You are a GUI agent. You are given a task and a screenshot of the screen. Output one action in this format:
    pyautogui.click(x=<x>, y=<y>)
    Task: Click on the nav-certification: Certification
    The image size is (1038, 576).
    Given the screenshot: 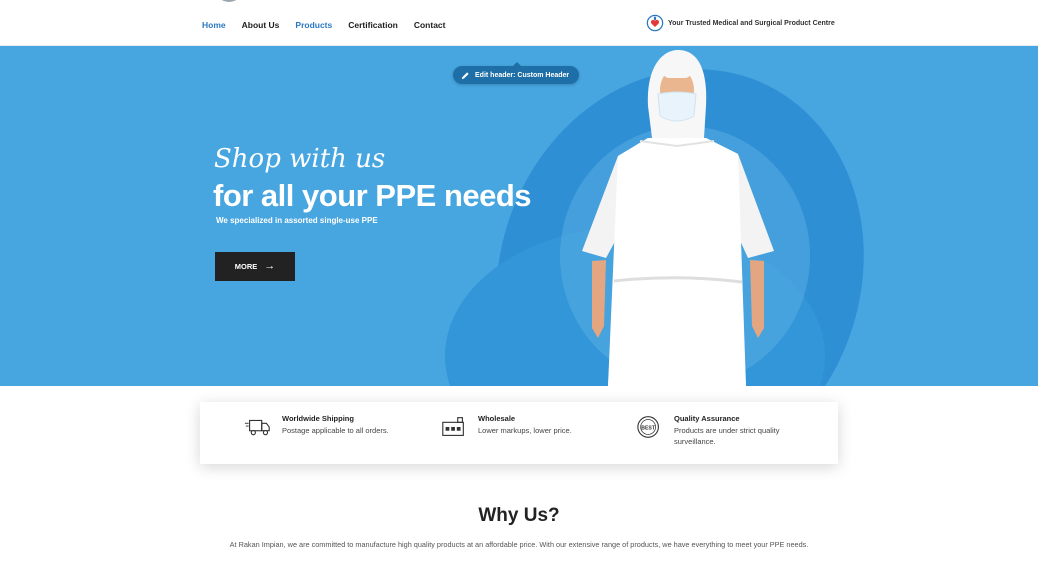 What is the action you would take?
    pyautogui.click(x=373, y=25)
    